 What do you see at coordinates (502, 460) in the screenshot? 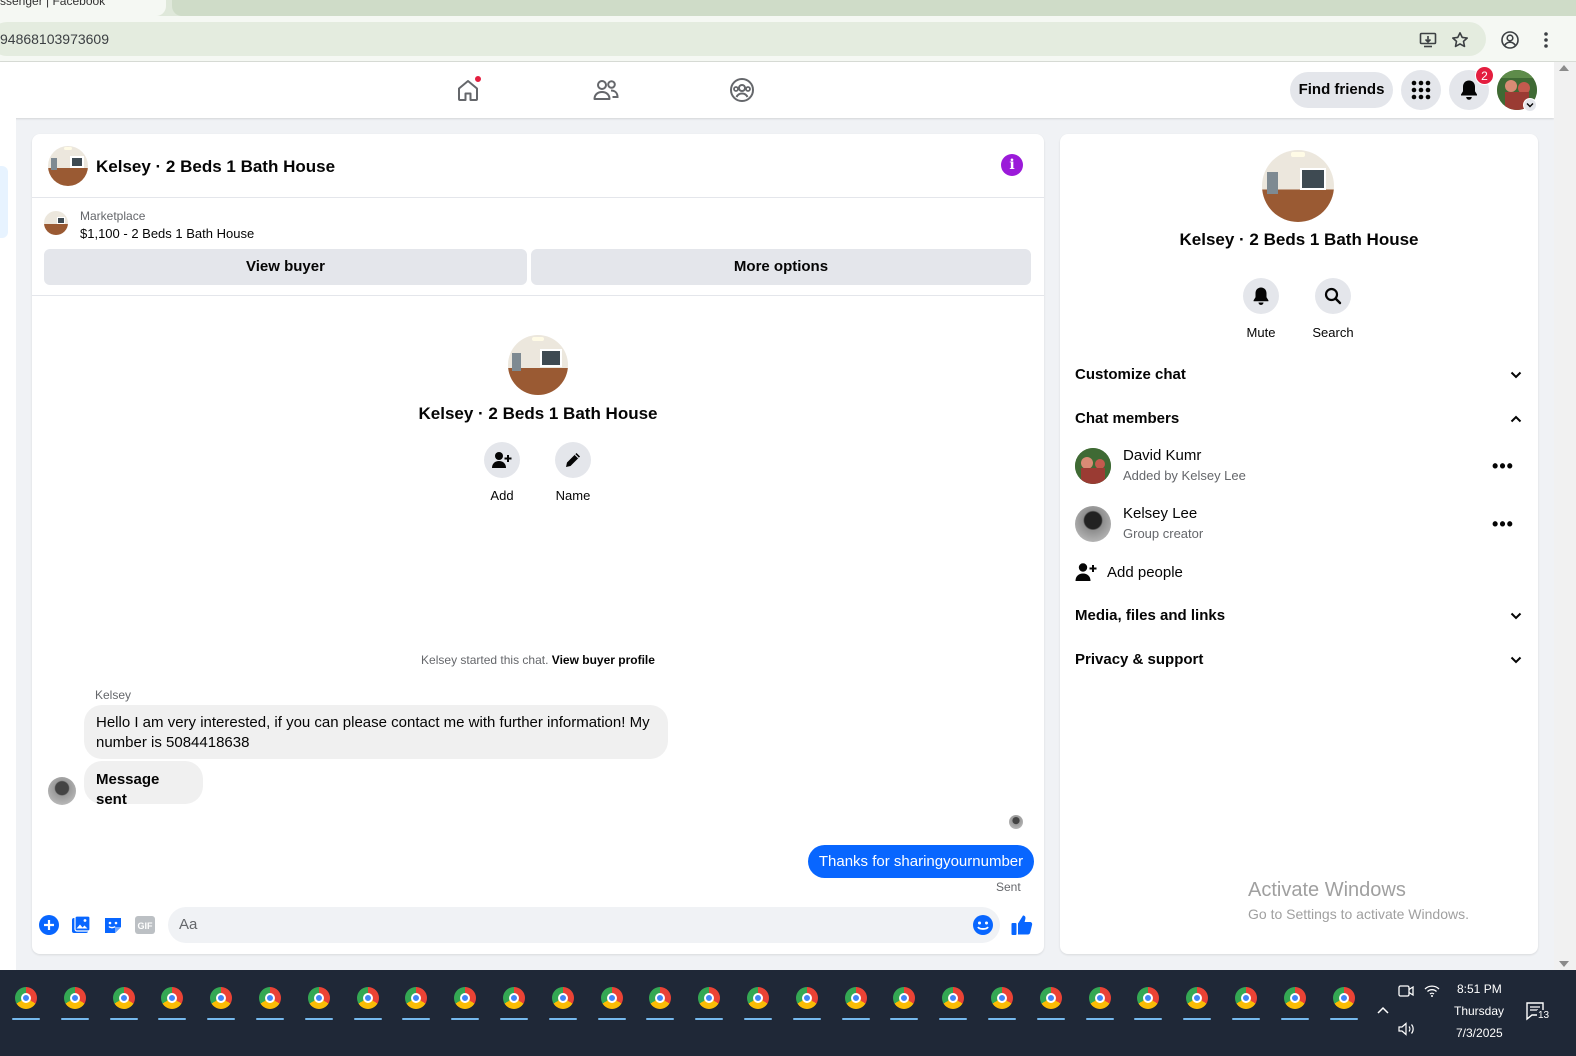
I see `add-person-icon` at bounding box center [502, 460].